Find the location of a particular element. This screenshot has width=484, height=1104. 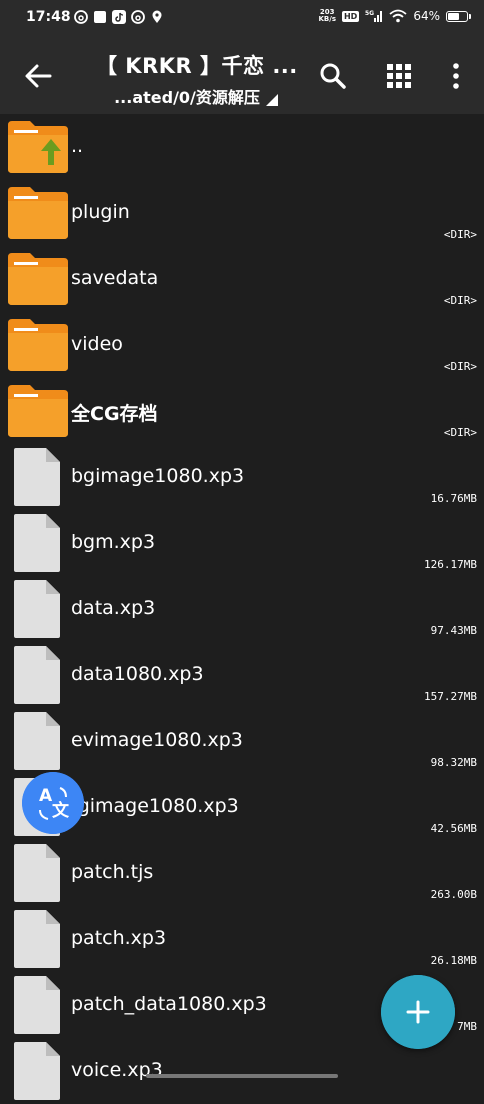

location-icon is located at coordinates (157, 16).